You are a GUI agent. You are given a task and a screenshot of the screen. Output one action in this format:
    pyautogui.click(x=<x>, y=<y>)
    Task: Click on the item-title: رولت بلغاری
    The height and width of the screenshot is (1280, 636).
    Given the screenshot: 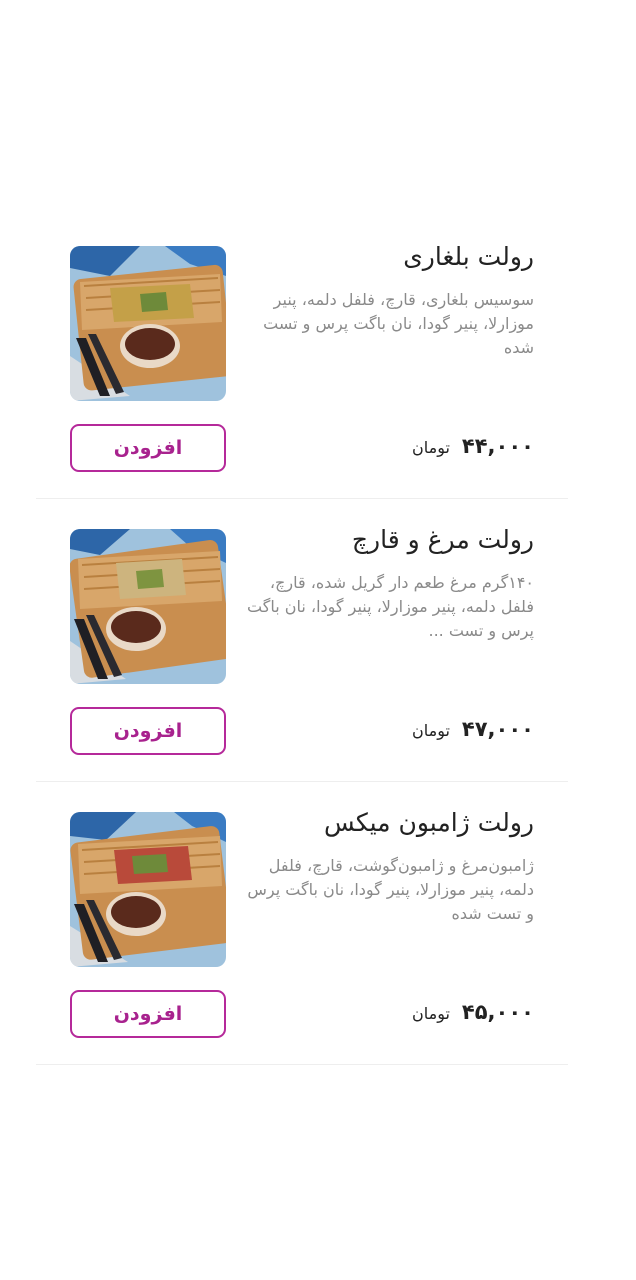 What is the action you would take?
    pyautogui.click(x=468, y=256)
    